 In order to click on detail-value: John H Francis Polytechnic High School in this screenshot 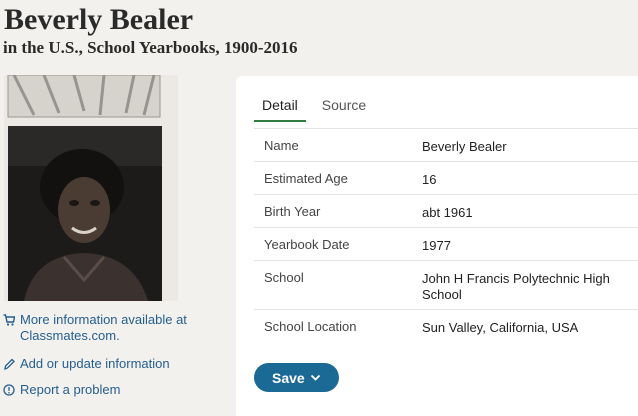, I will do `click(516, 286)`.